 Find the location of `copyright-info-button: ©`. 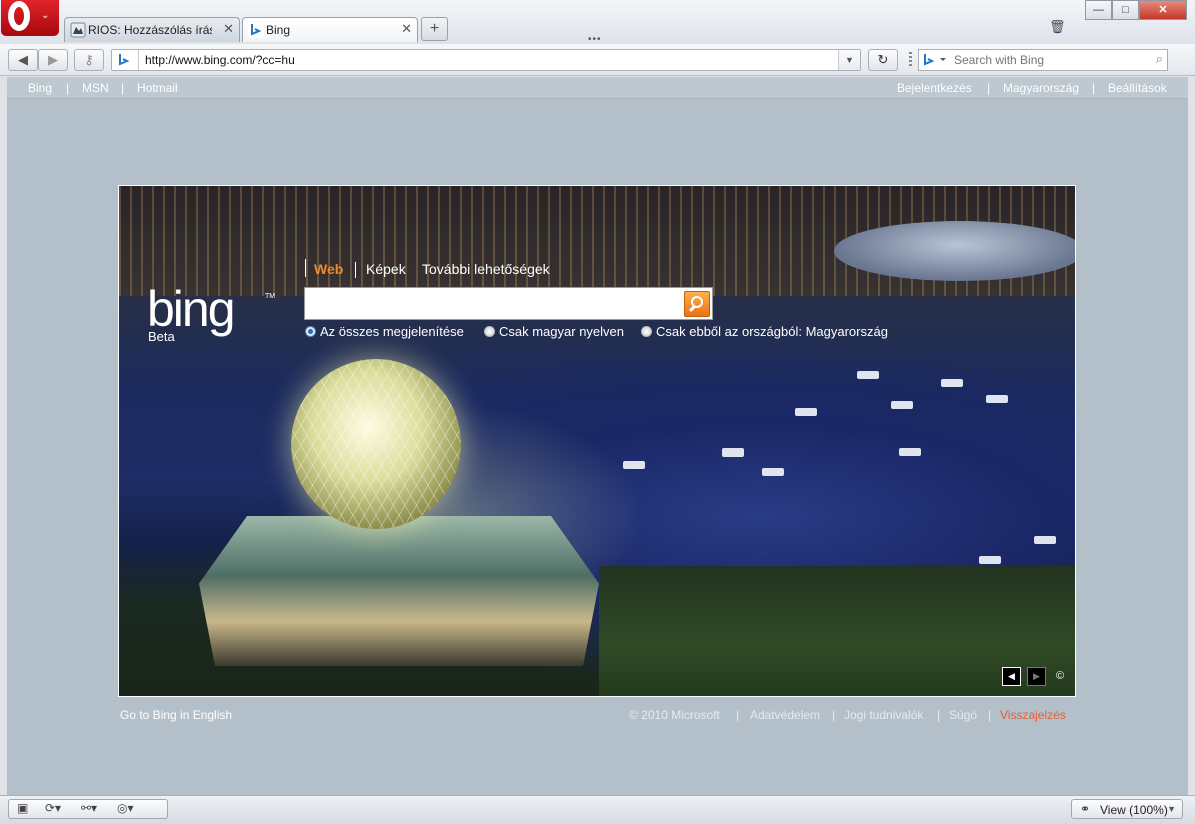

copyright-info-button: © is located at coordinates (1060, 676).